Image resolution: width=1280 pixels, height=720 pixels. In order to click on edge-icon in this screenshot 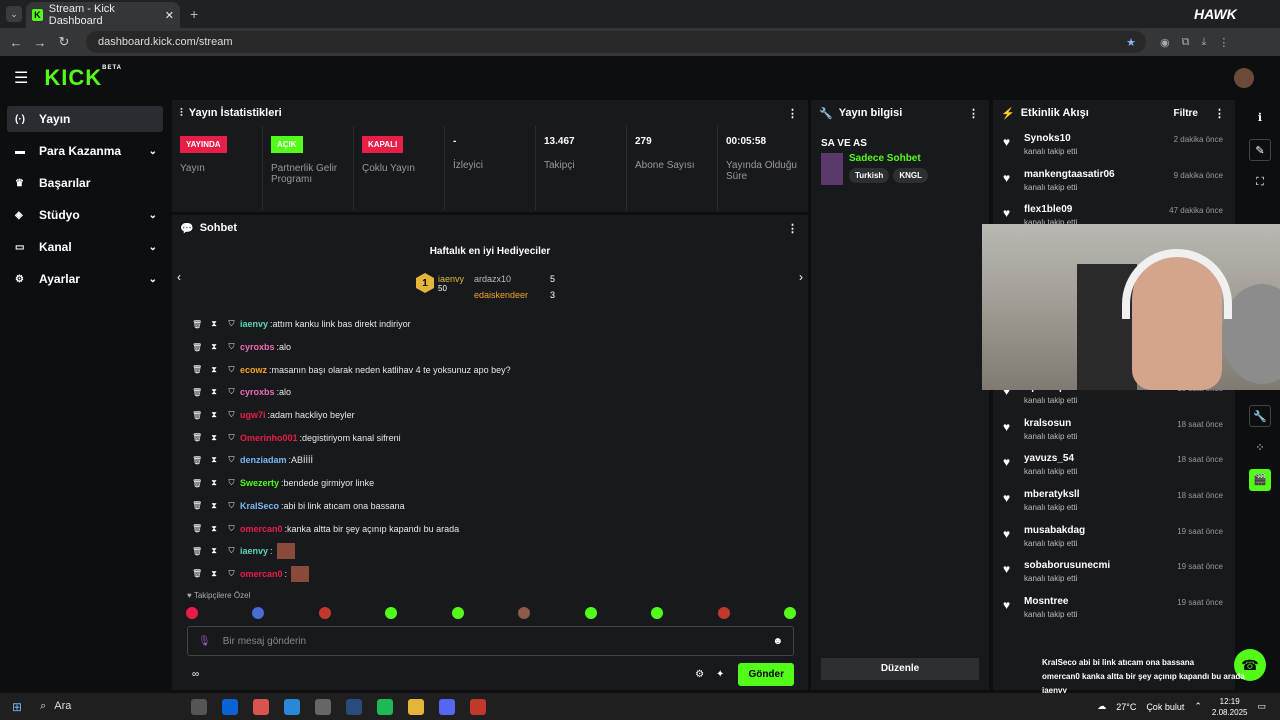, I will do `click(292, 706)`.